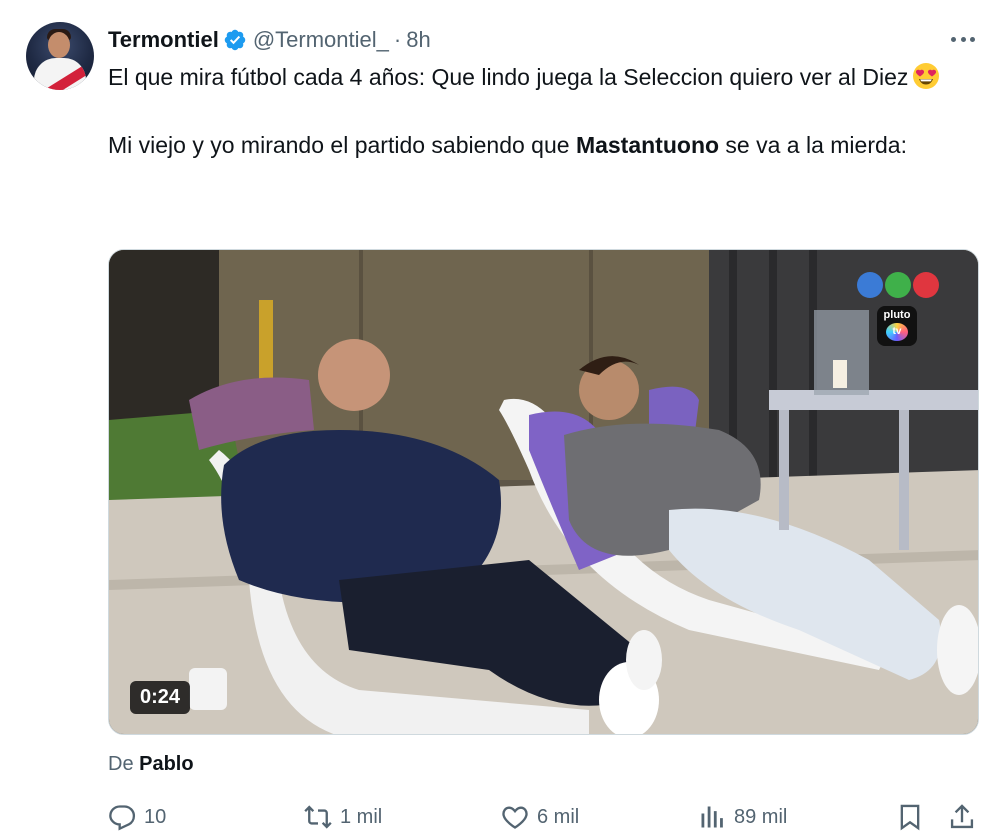 The height and width of the screenshot is (835, 1000). What do you see at coordinates (318, 817) in the screenshot?
I see `repost-icon` at bounding box center [318, 817].